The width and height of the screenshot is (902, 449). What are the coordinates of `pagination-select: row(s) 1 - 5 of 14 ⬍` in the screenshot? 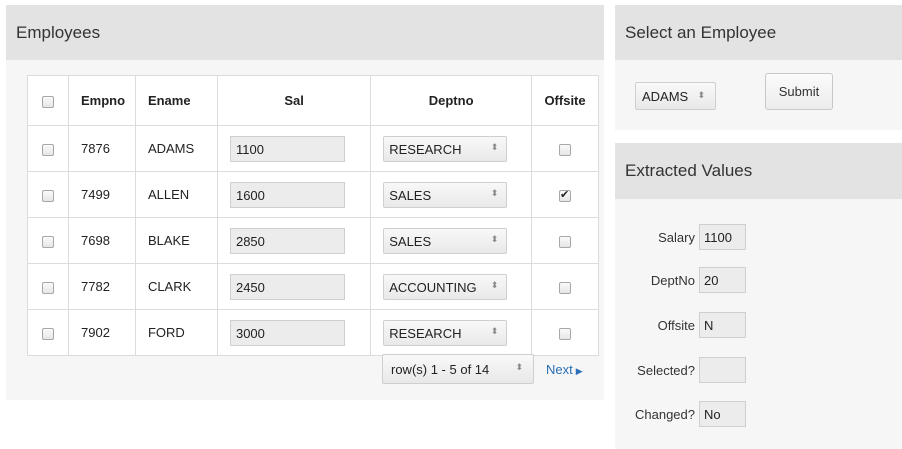 It's located at (458, 369).